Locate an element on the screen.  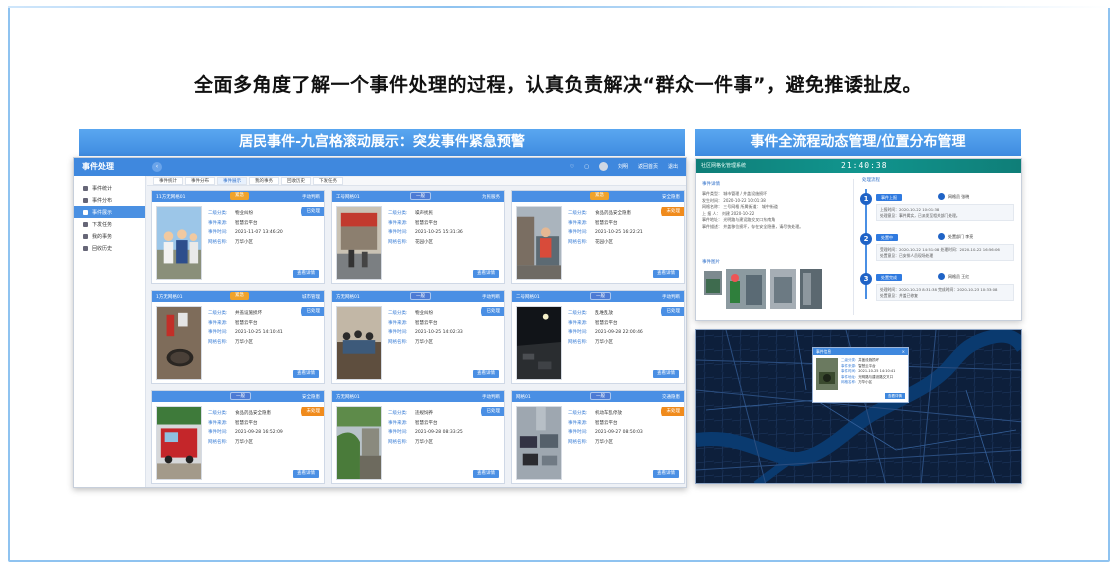
tab: 下发任务 is located at coordinates (328, 181).